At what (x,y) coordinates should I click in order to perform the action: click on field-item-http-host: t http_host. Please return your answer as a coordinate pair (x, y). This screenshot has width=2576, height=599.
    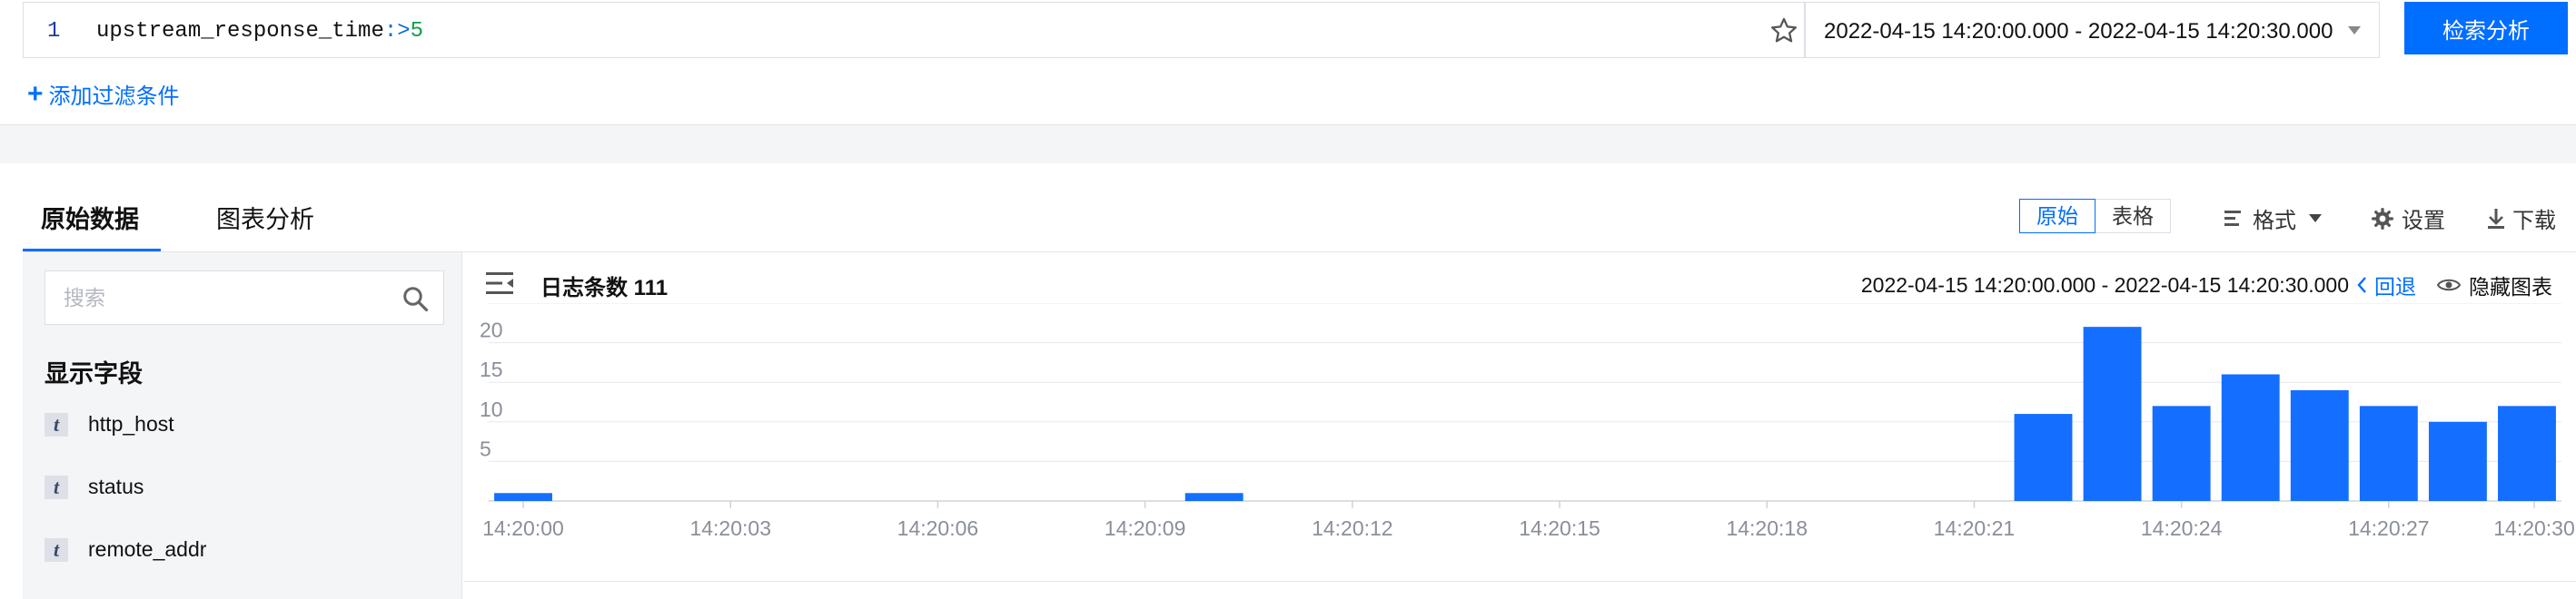
    Looking at the image, I should click on (109, 424).